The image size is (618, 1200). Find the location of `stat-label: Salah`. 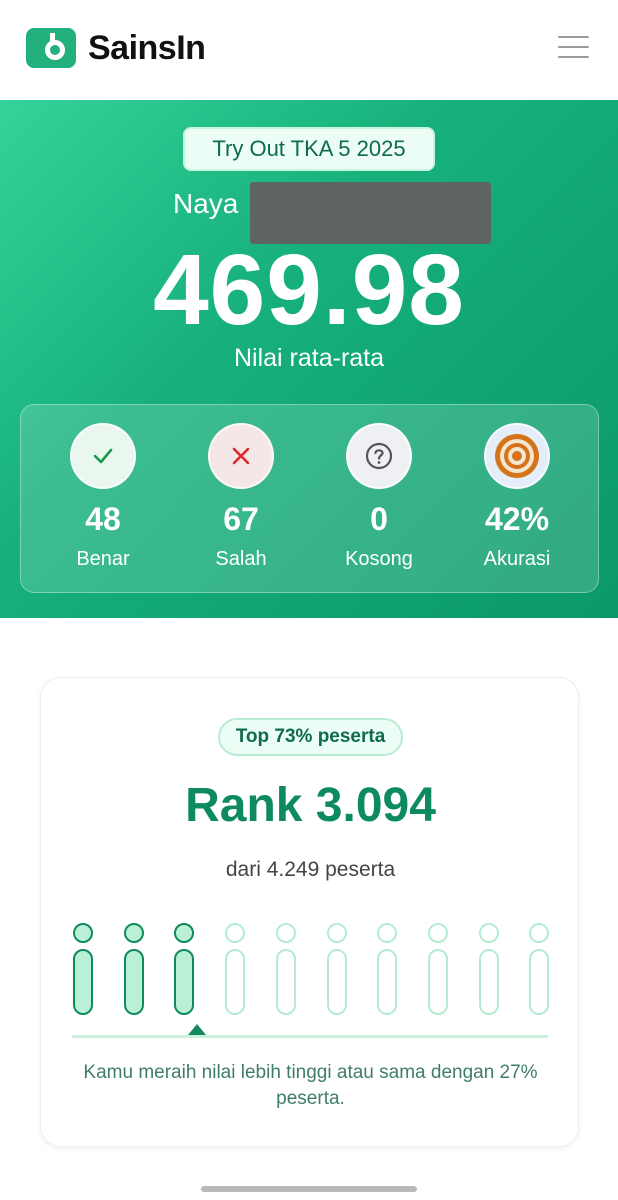

stat-label: Salah is located at coordinates (241, 559).